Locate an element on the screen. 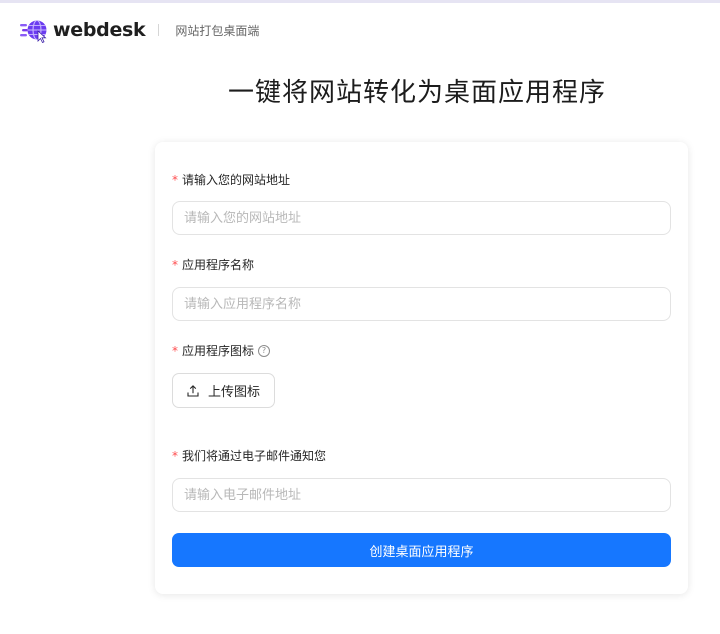 The image size is (720, 634). globe-cursor-logo-icon is located at coordinates (33, 31).